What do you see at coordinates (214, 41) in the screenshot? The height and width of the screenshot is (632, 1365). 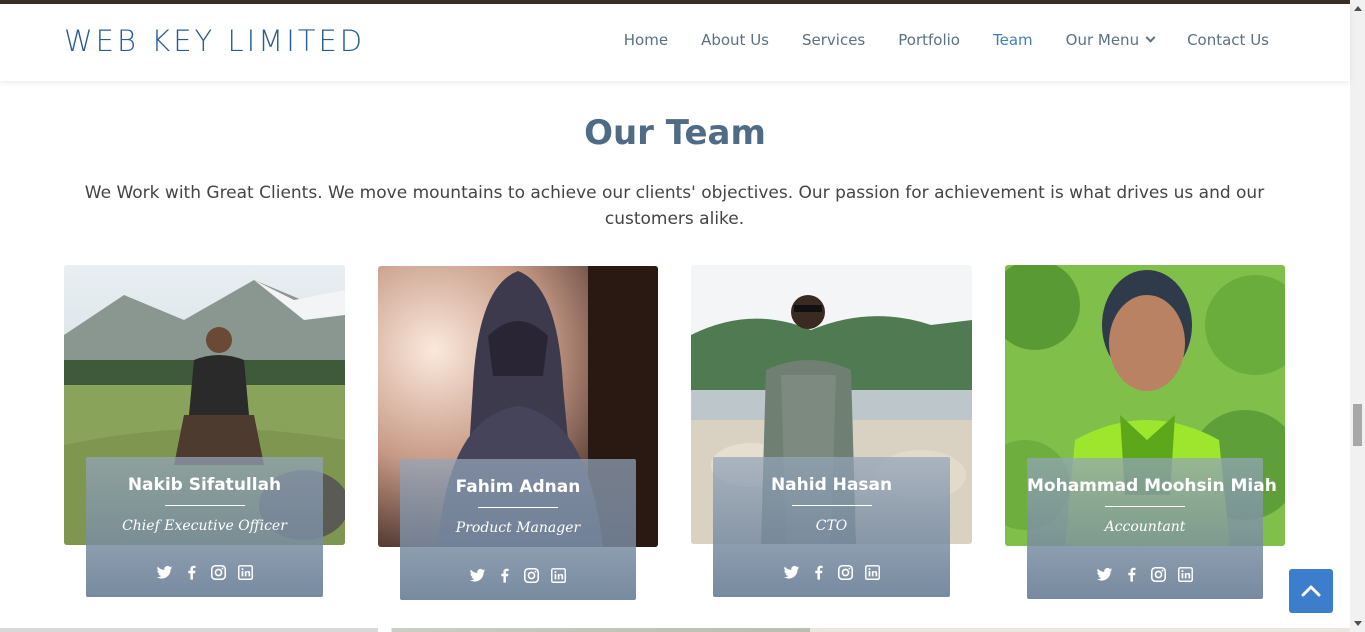 I see `brand-logo: WEB KEY LIMITED` at bounding box center [214, 41].